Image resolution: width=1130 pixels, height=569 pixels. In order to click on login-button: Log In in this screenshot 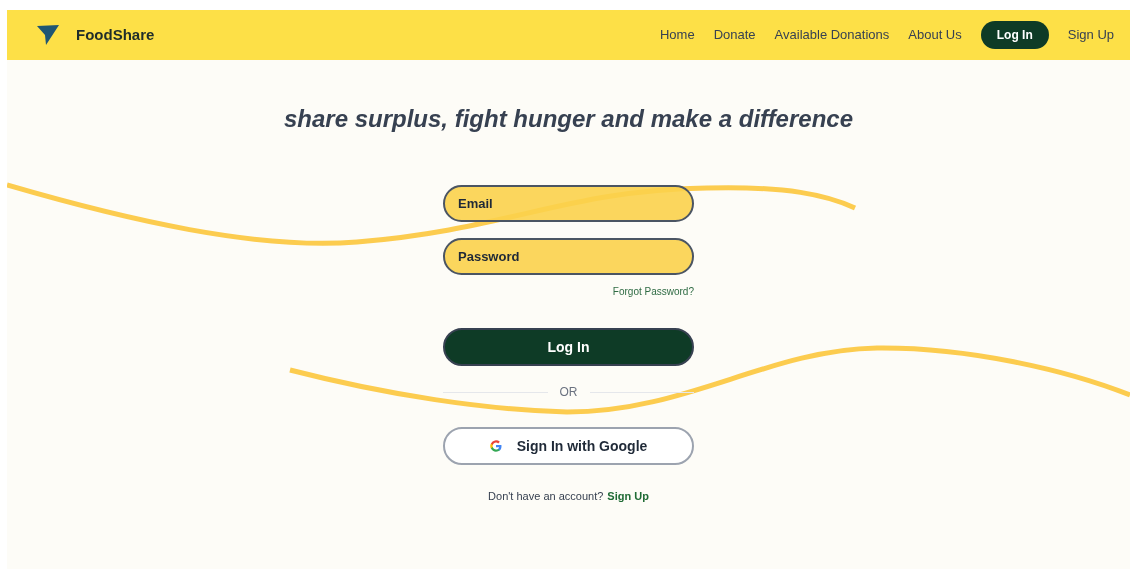, I will do `click(568, 347)`.